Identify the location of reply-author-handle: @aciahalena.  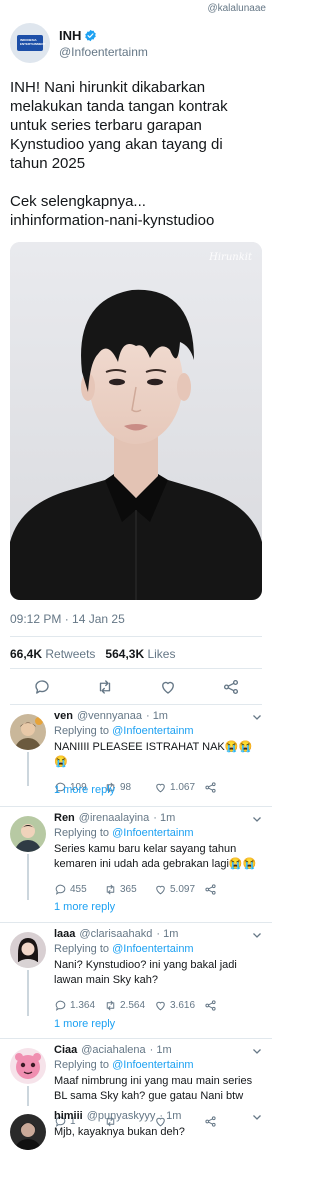
(113, 1050).